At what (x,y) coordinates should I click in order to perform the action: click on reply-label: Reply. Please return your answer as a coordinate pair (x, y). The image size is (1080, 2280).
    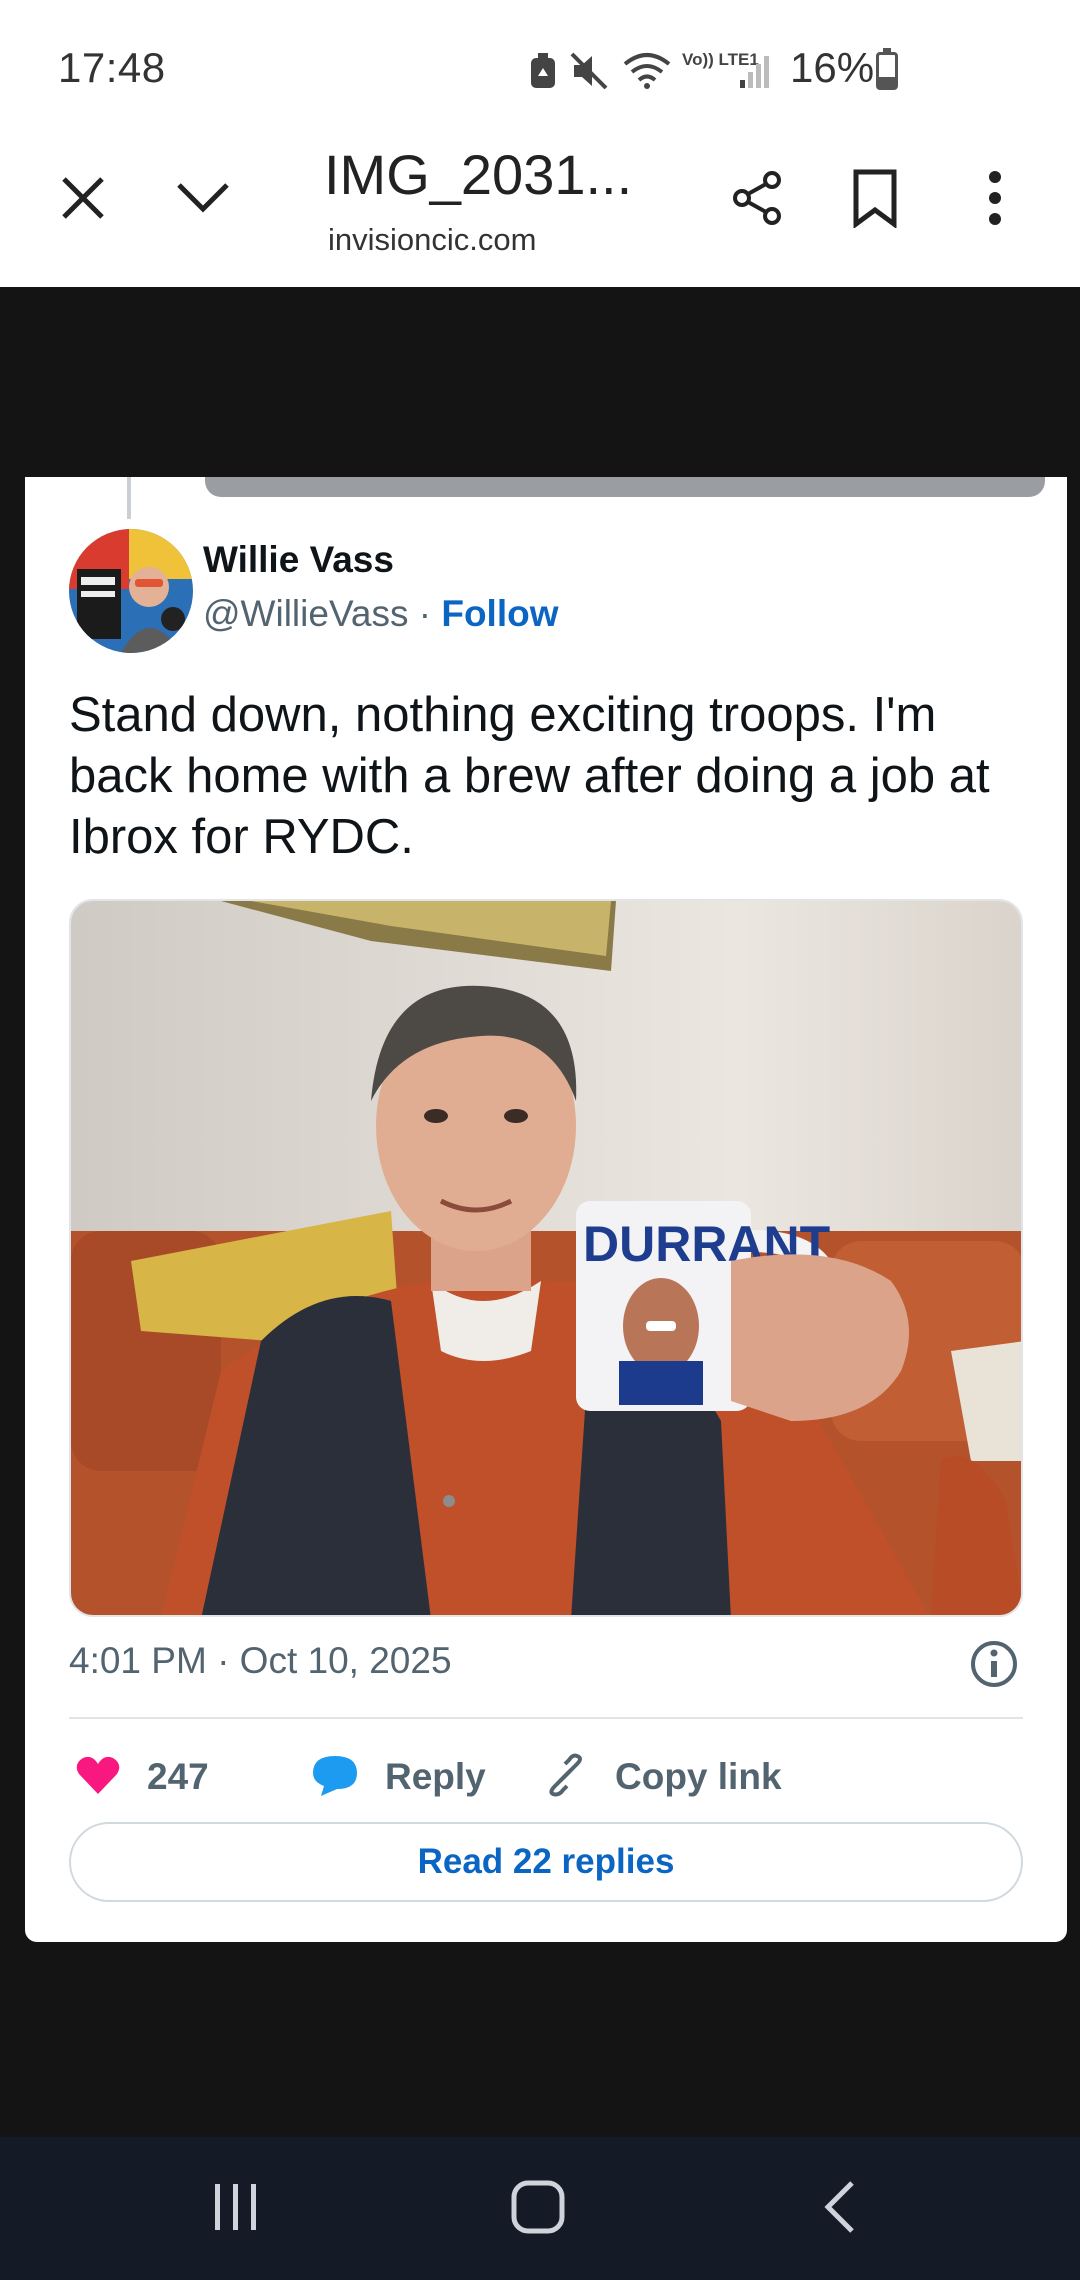
    Looking at the image, I should click on (435, 1776).